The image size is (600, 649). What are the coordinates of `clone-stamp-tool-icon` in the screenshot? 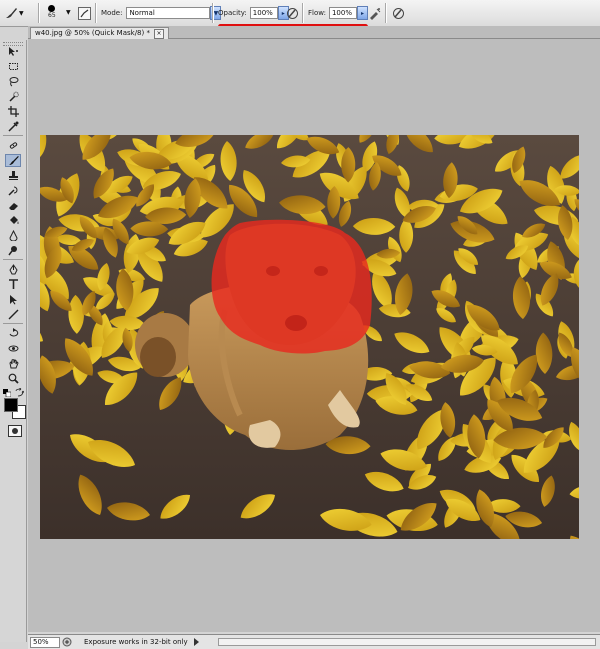 It's located at (13, 175).